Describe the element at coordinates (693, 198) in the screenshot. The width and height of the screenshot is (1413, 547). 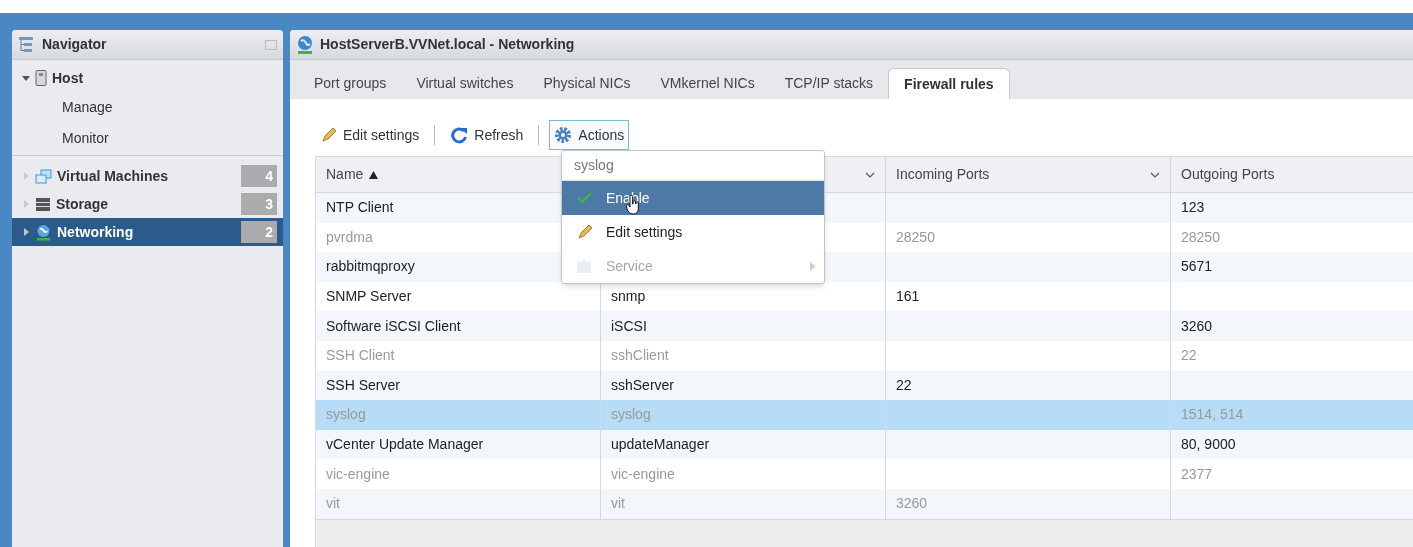
I see `menu-item: Enable` at that location.